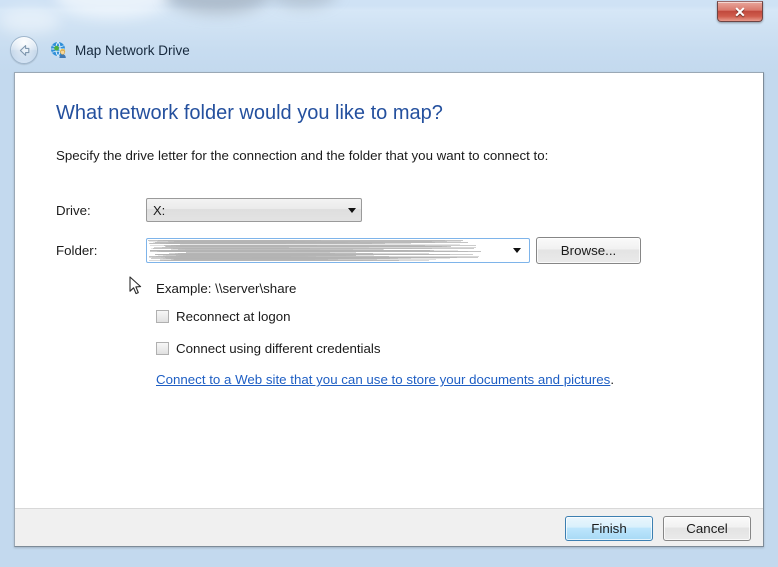 This screenshot has width=778, height=567. I want to click on folder-input, so click(338, 250).